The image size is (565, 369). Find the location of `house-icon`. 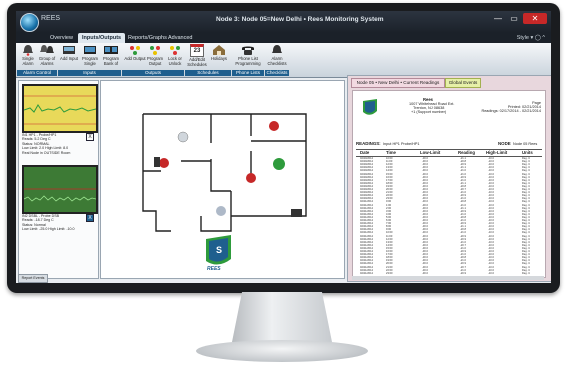

house-icon is located at coordinates (219, 50).